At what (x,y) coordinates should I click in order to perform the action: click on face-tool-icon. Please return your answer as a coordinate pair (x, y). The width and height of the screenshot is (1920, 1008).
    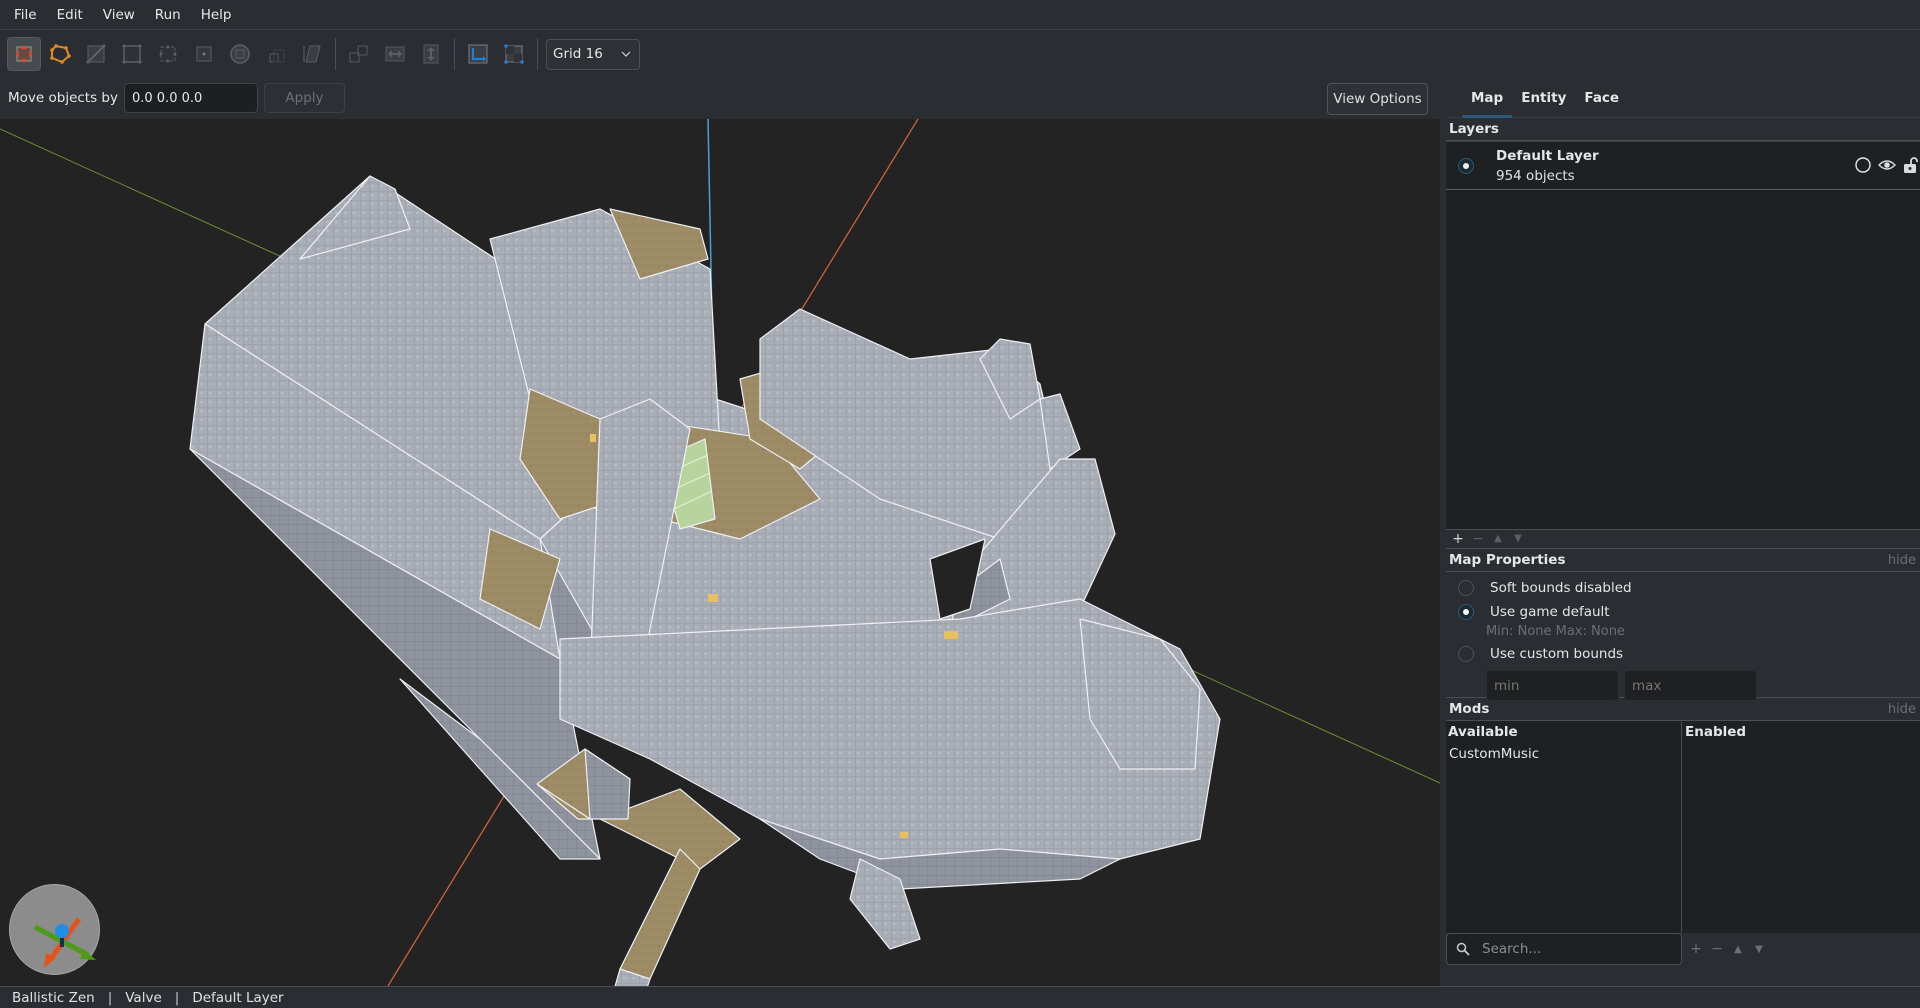
    Looking at the image, I should click on (132, 54).